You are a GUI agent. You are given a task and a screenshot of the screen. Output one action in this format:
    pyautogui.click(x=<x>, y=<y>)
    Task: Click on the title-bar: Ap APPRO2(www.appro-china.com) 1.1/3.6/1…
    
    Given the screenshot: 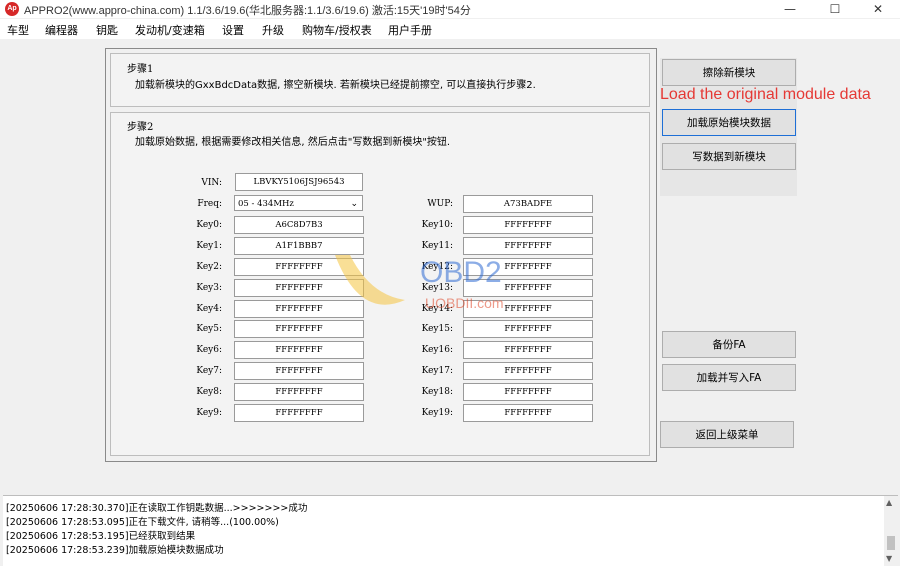 What is the action you would take?
    pyautogui.click(x=450, y=9)
    